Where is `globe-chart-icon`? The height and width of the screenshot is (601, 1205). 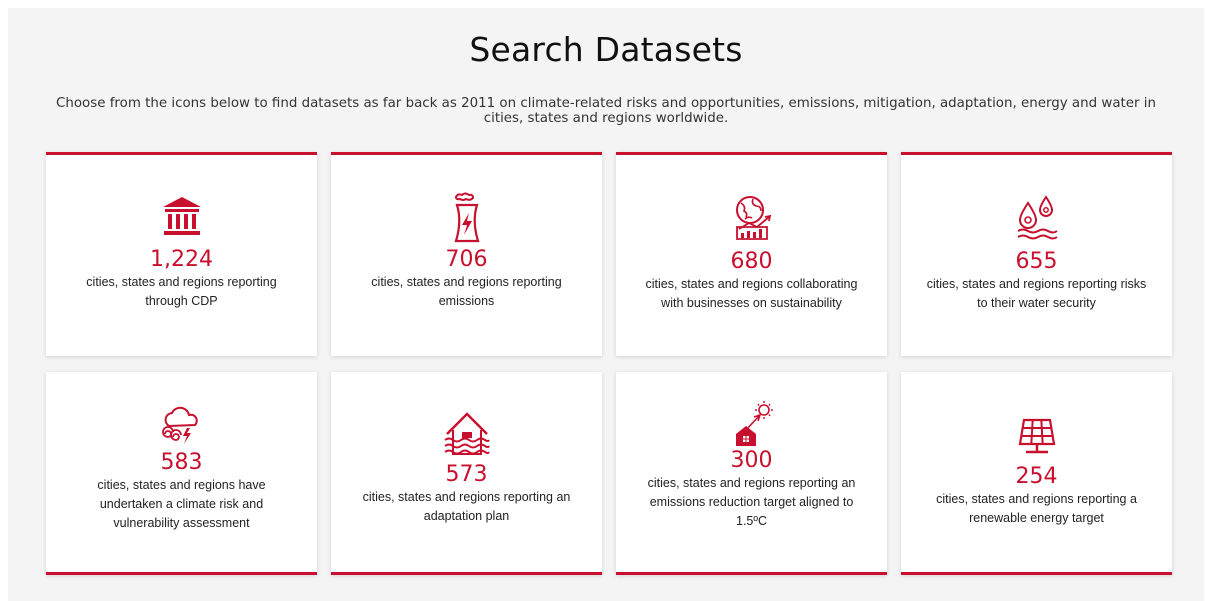 globe-chart-icon is located at coordinates (753, 218).